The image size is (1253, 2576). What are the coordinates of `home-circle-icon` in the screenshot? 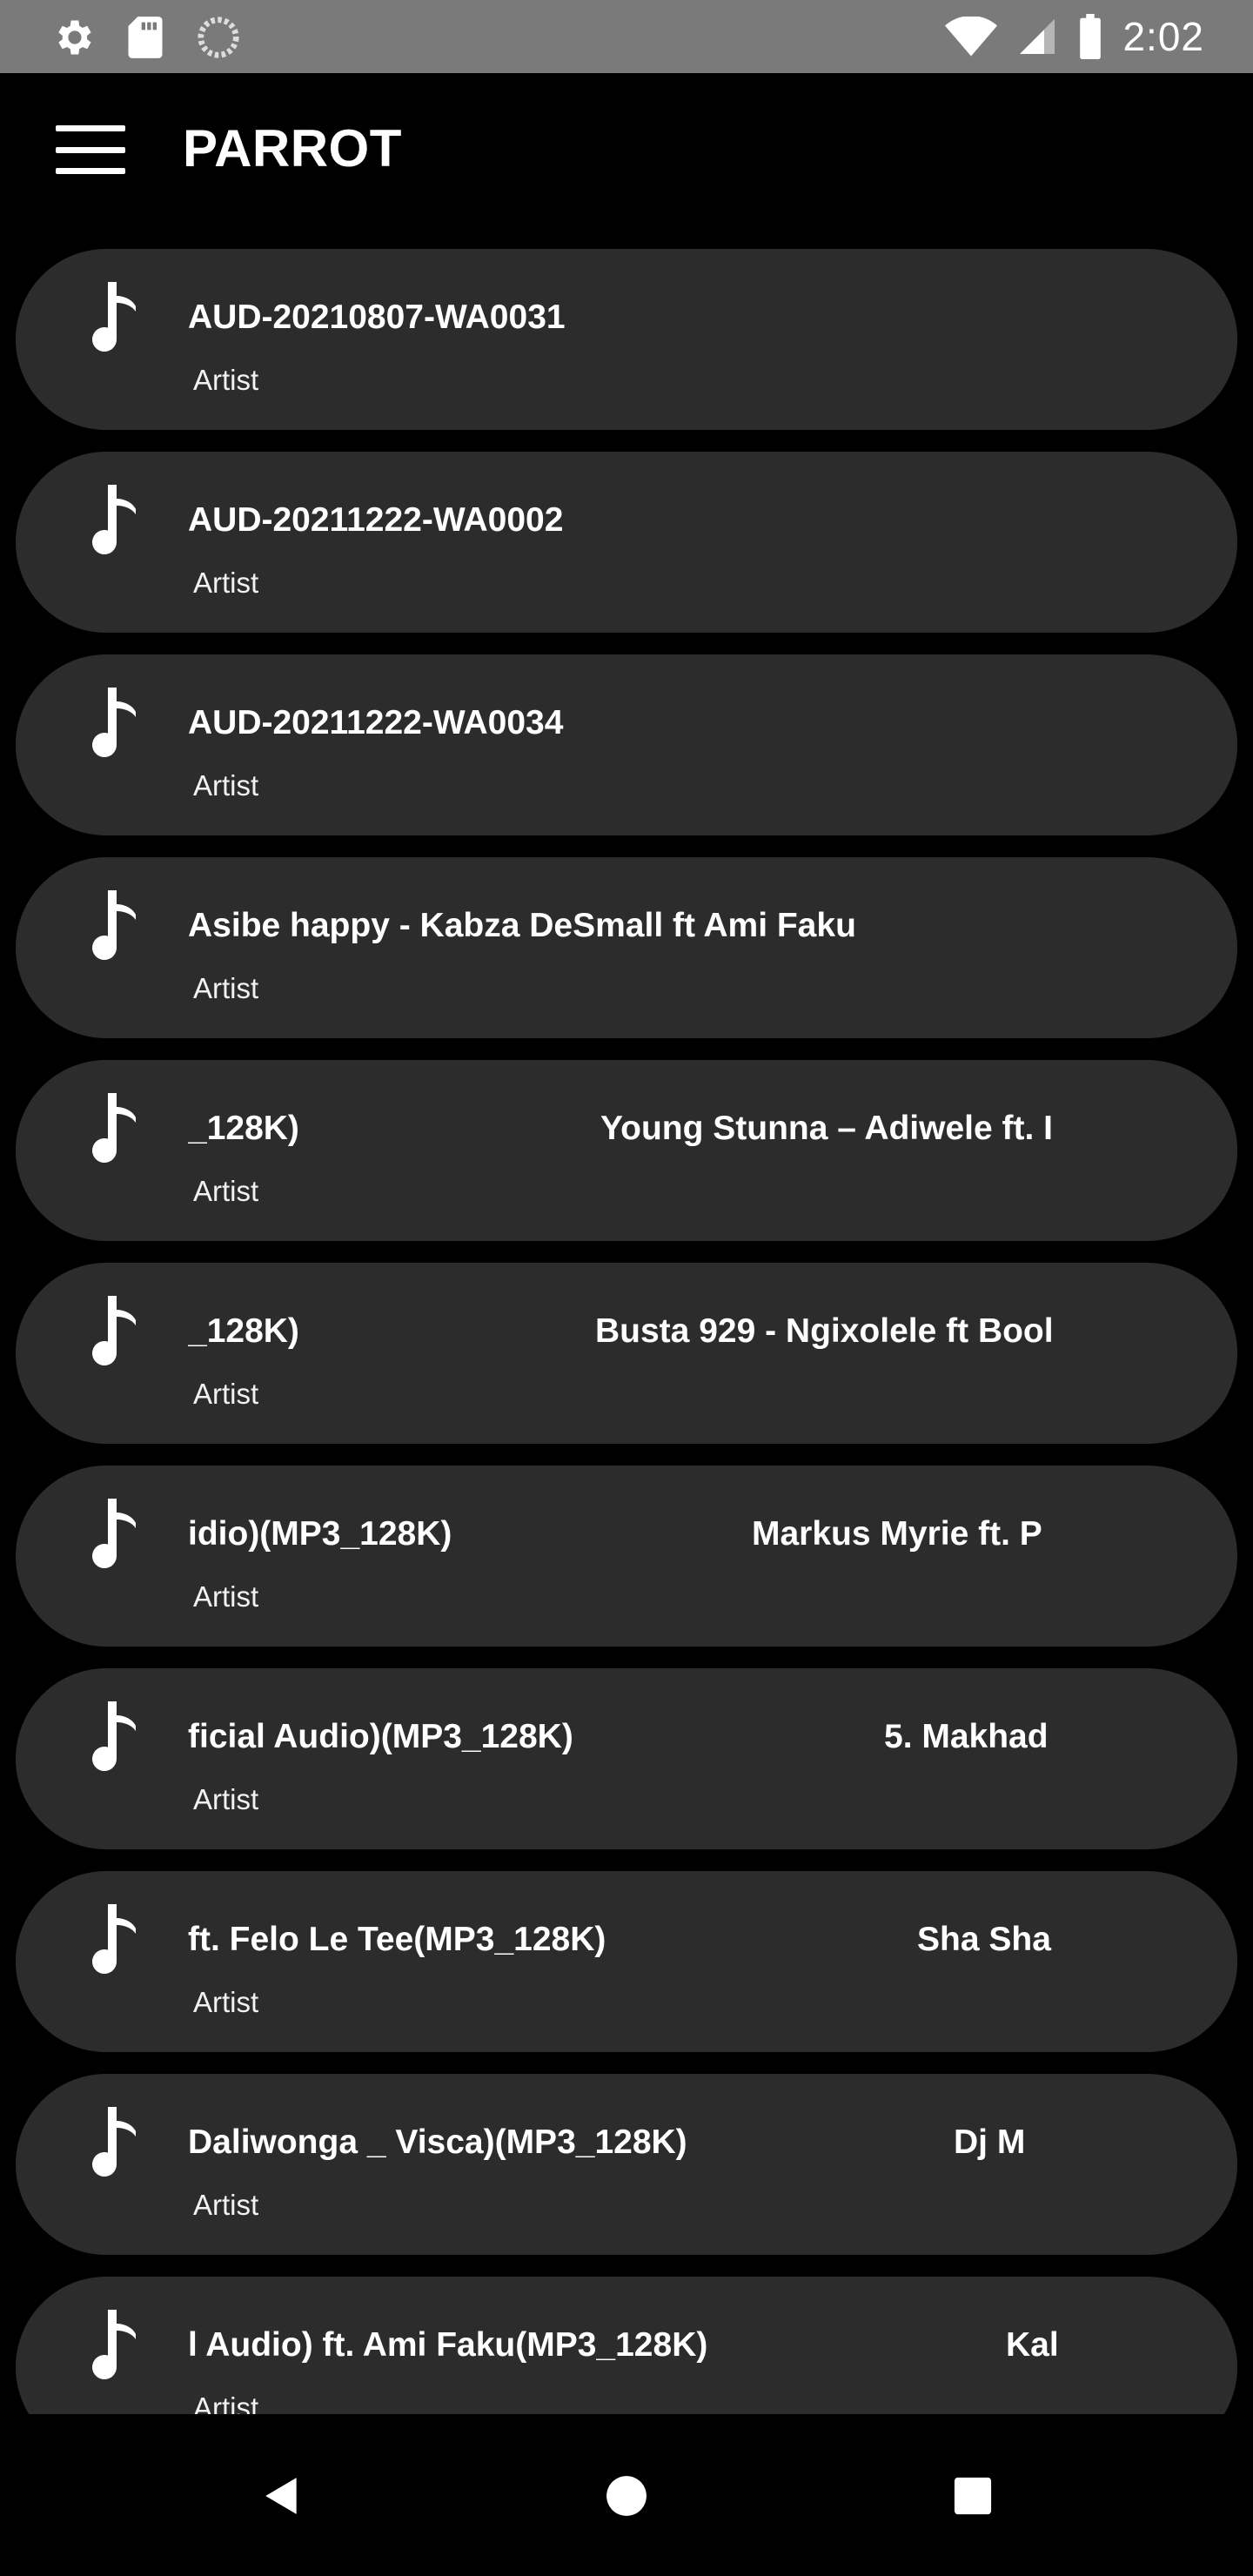 It's located at (626, 2496).